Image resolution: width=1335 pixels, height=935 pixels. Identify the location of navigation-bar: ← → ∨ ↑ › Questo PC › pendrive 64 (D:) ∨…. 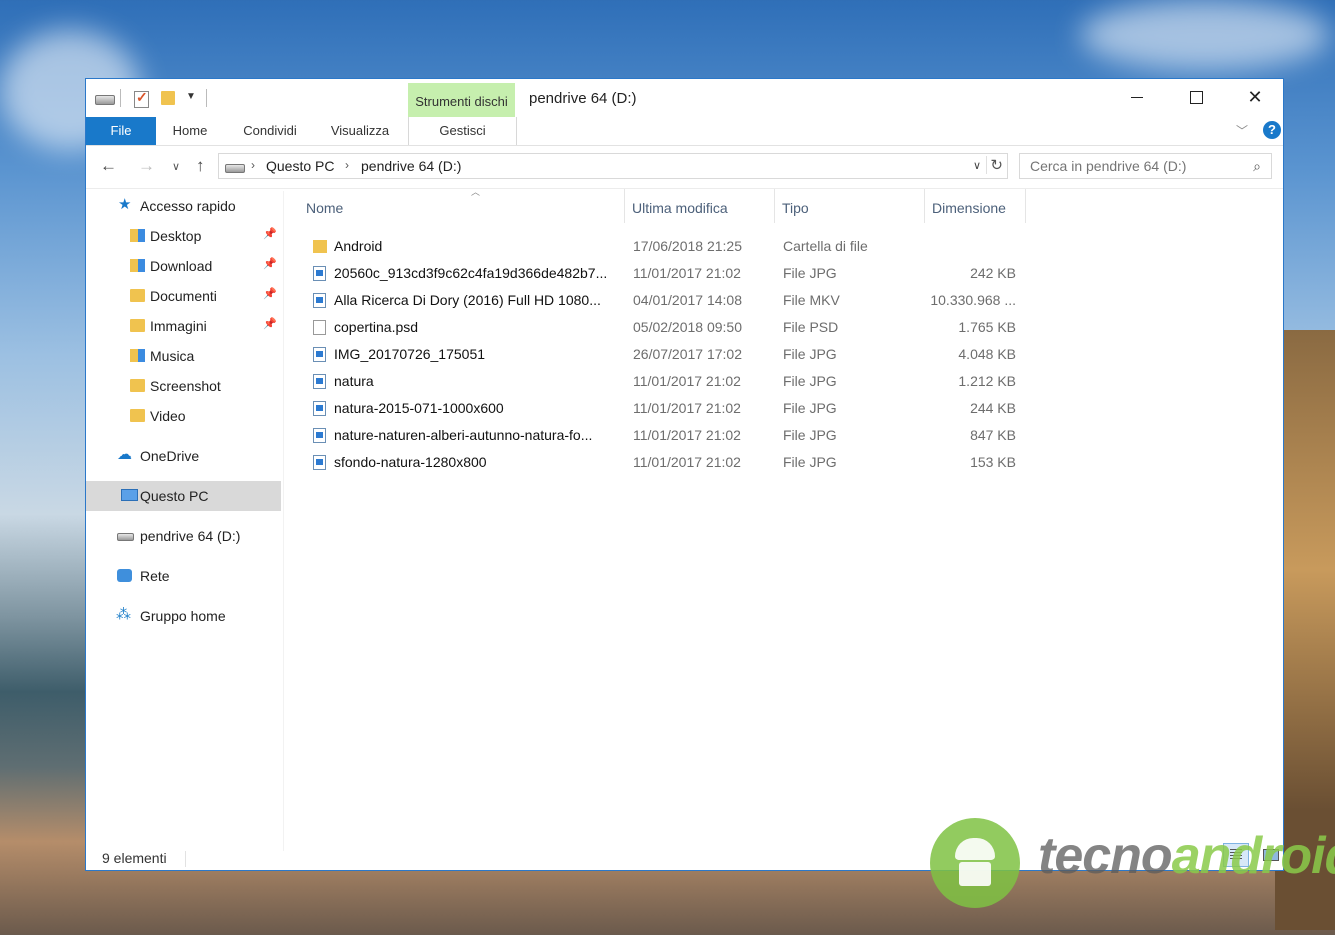
(684, 167).